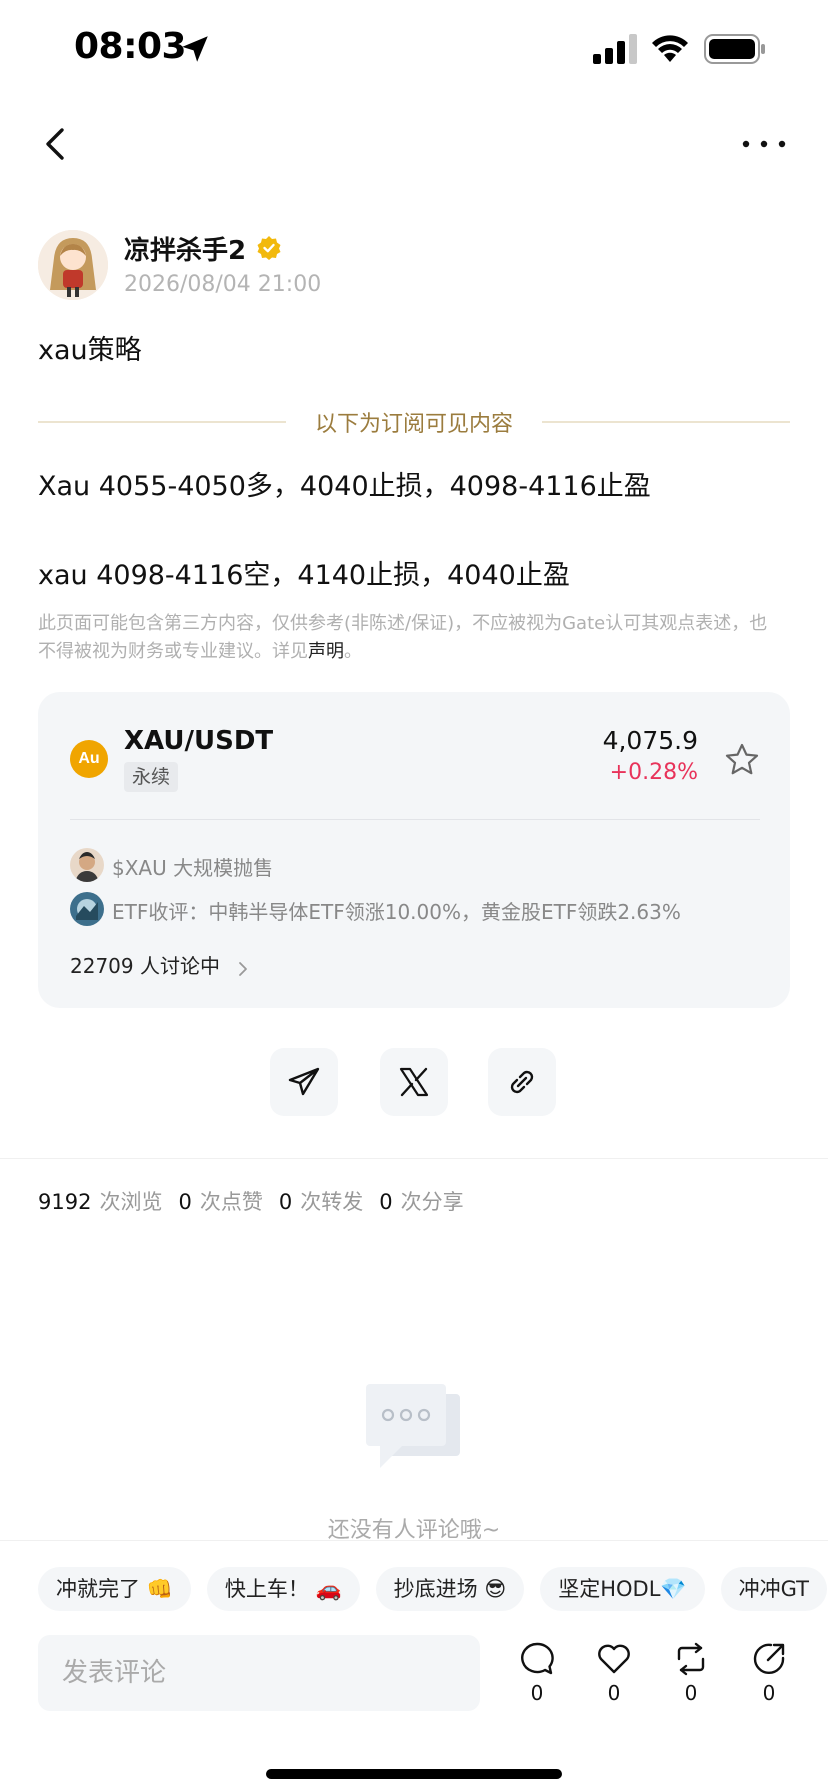 The height and width of the screenshot is (1792, 828). I want to click on views-count: 9192, so click(65, 1202).